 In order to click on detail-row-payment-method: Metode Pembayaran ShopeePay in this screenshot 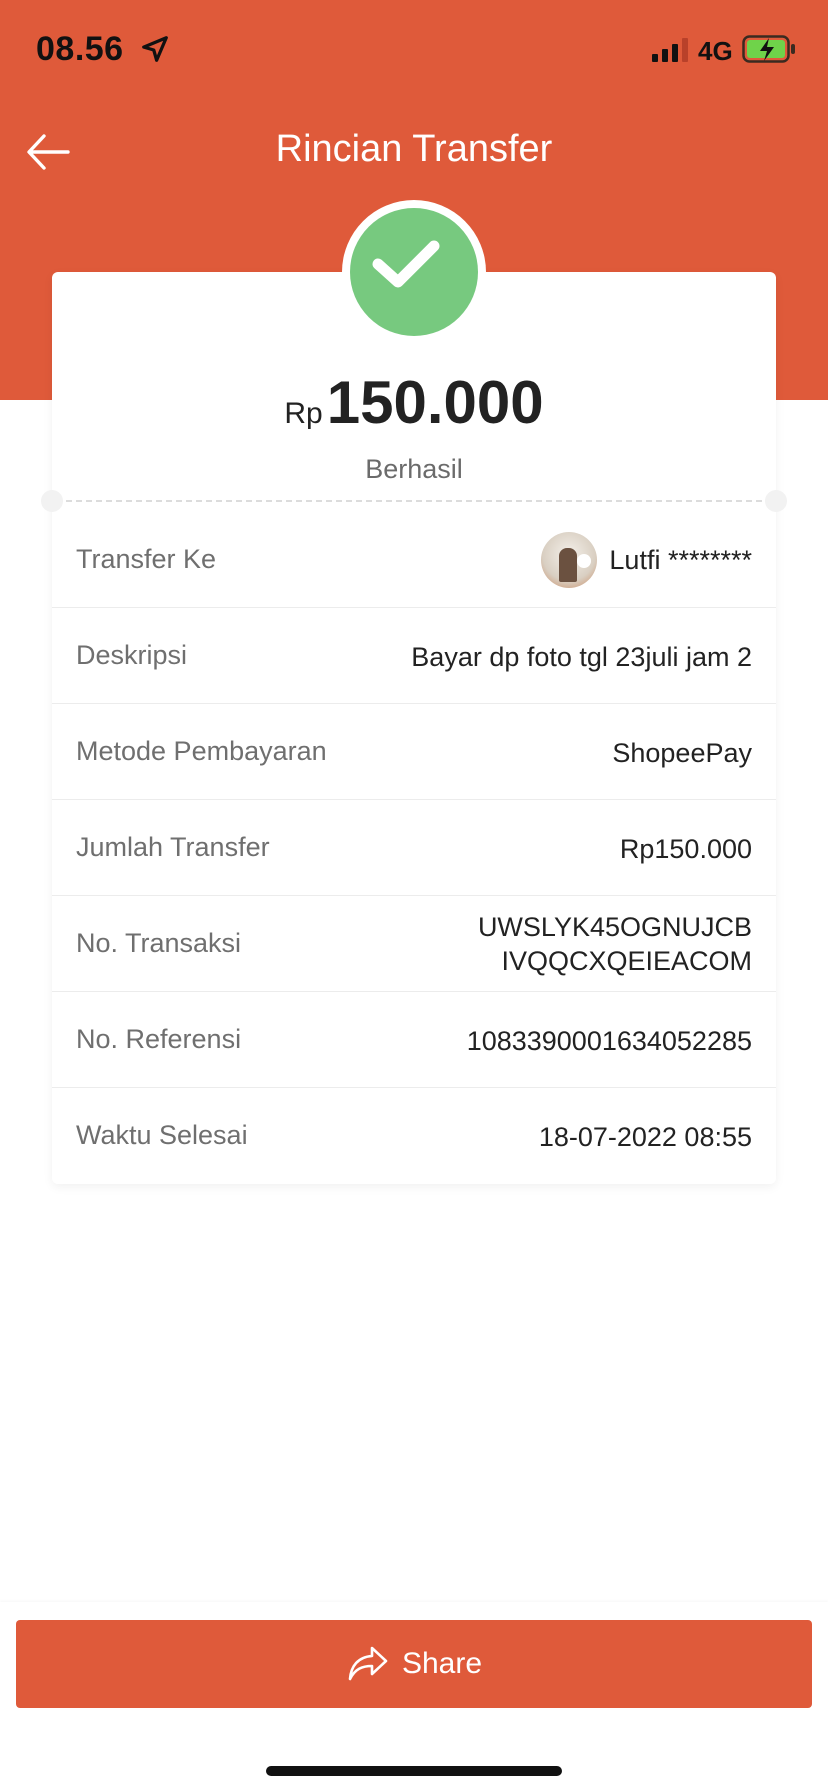, I will do `click(414, 752)`.